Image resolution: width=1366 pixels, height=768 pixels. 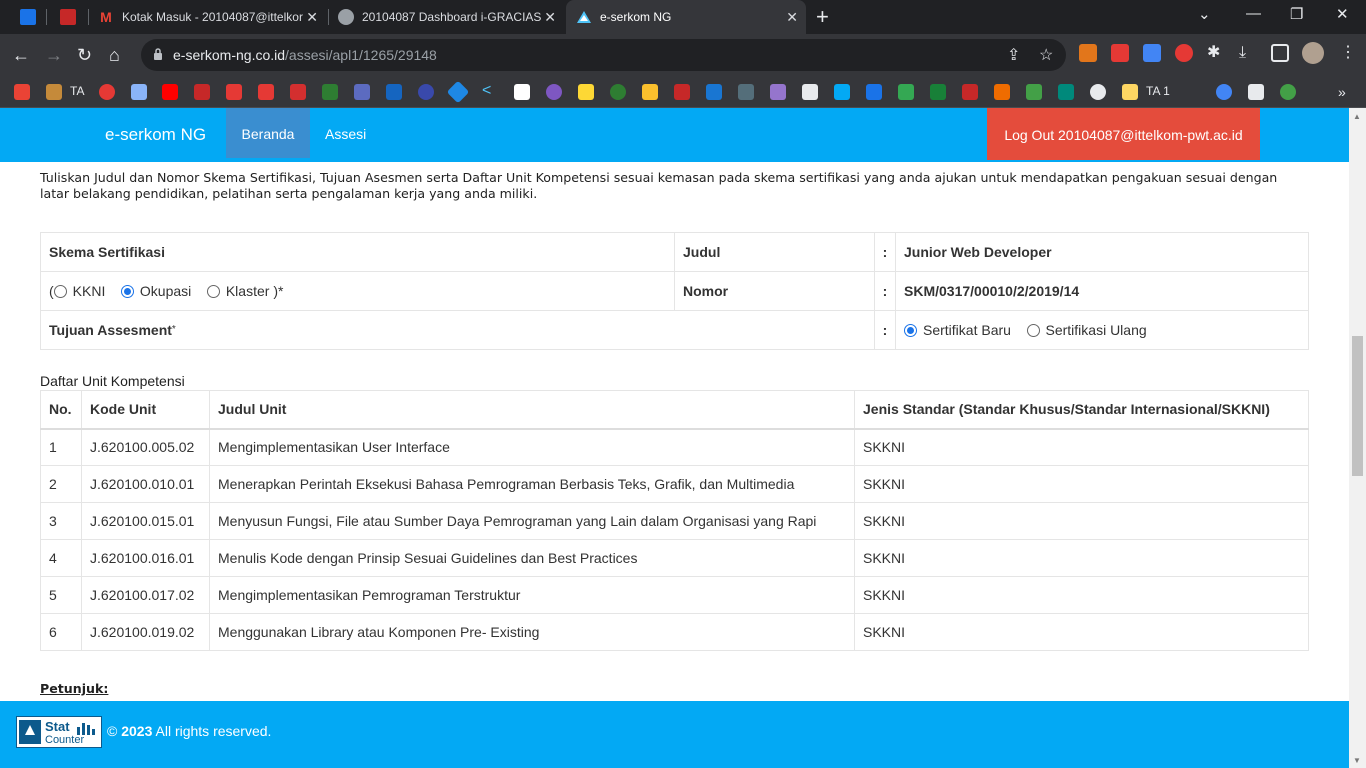 What do you see at coordinates (28, 17) in the screenshot?
I see `tab-calendar` at bounding box center [28, 17].